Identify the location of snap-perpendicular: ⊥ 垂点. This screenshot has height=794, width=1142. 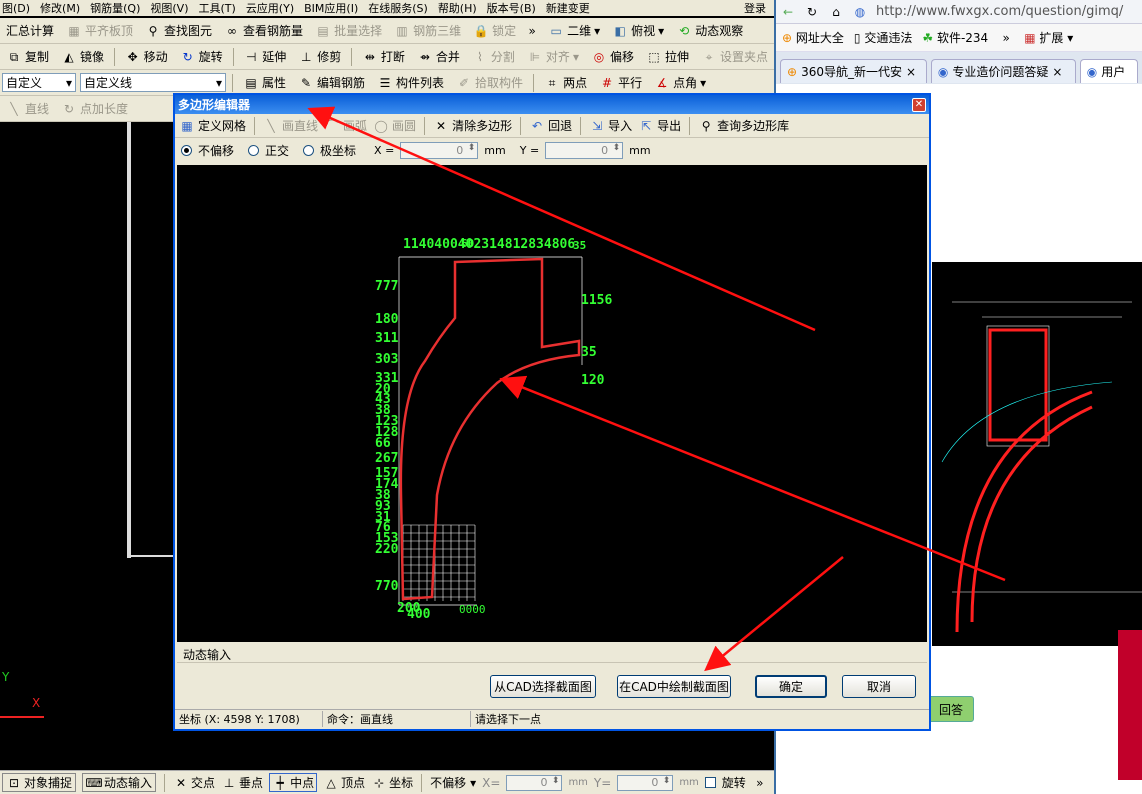
(242, 782).